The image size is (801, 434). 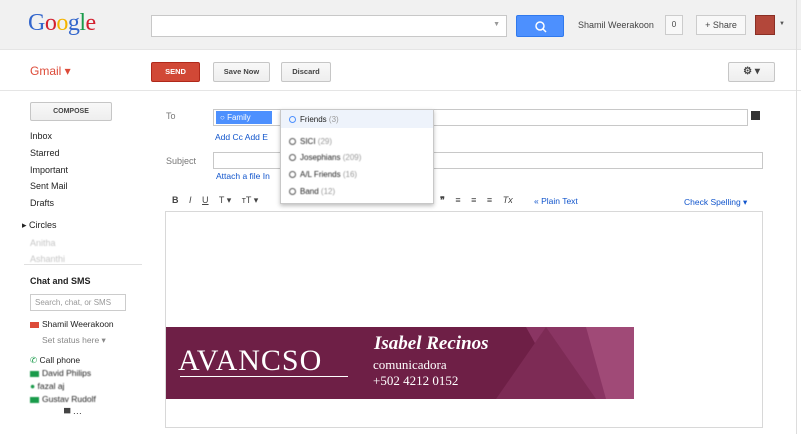 What do you see at coordinates (715, 202) in the screenshot?
I see `check-spelling-link: Check Spelling ▾` at bounding box center [715, 202].